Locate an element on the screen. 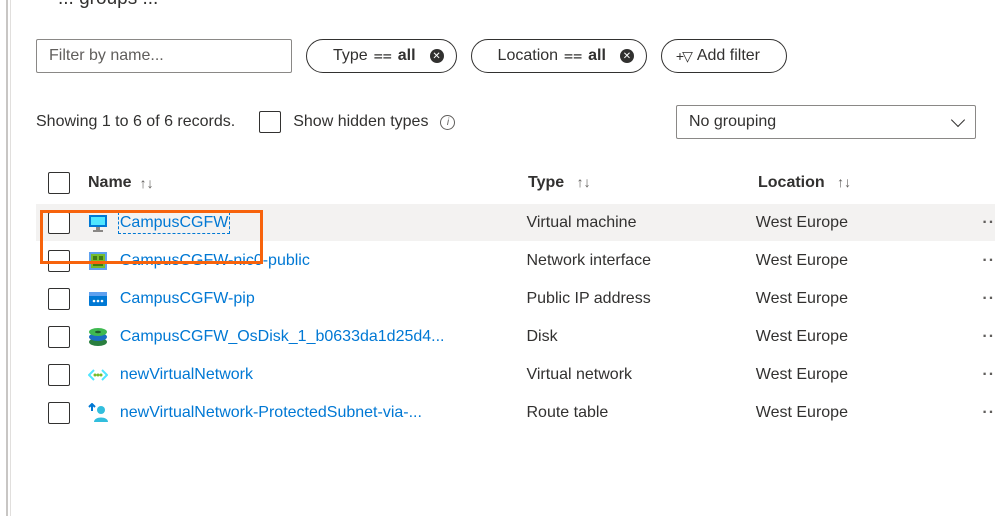 This screenshot has width=995, height=516. left-border-inner is located at coordinates (10, 258).